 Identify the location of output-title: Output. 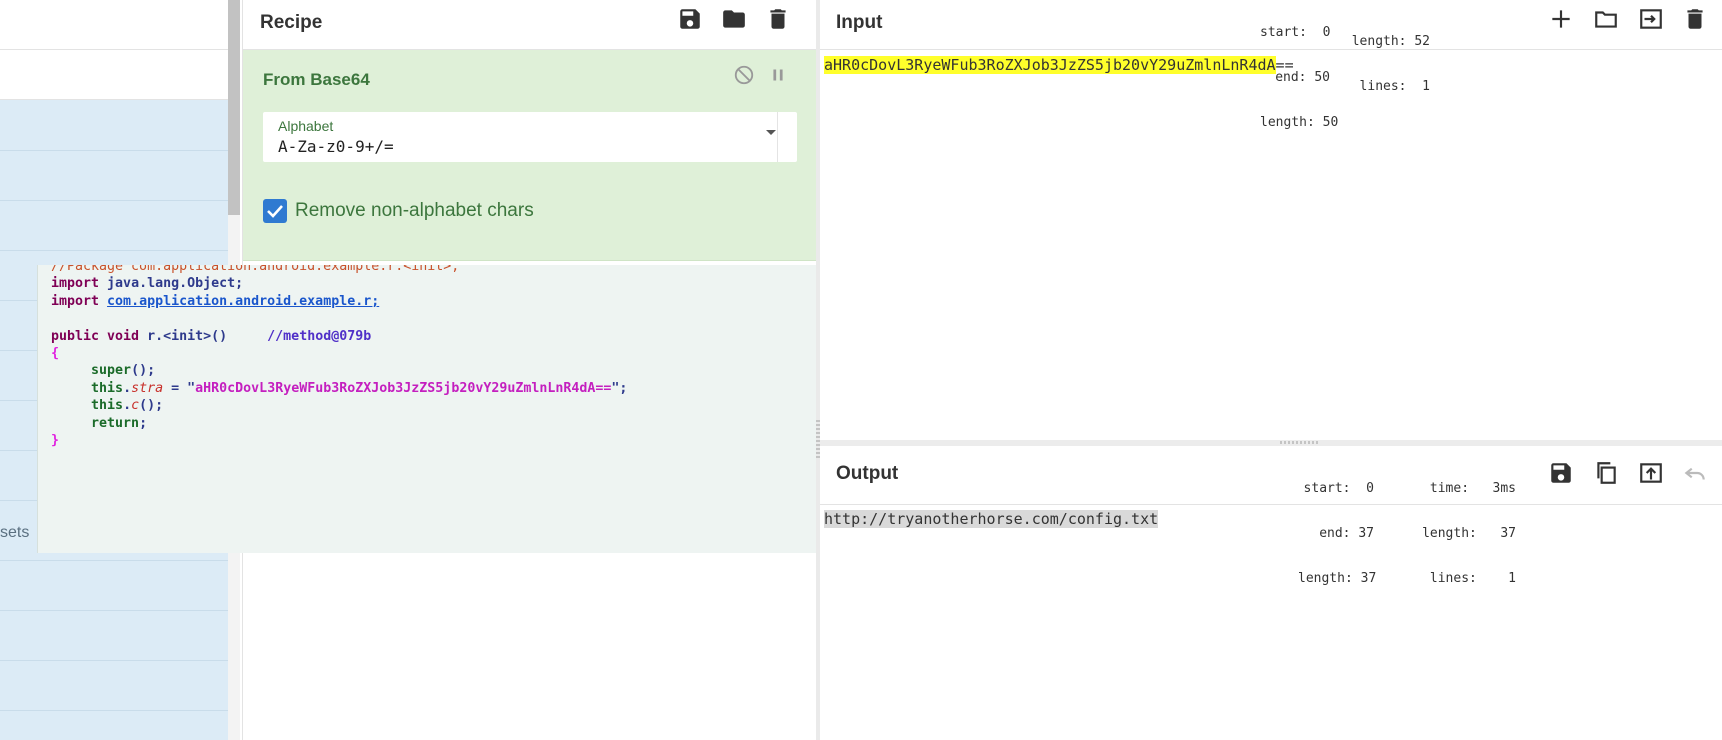
(867, 473).